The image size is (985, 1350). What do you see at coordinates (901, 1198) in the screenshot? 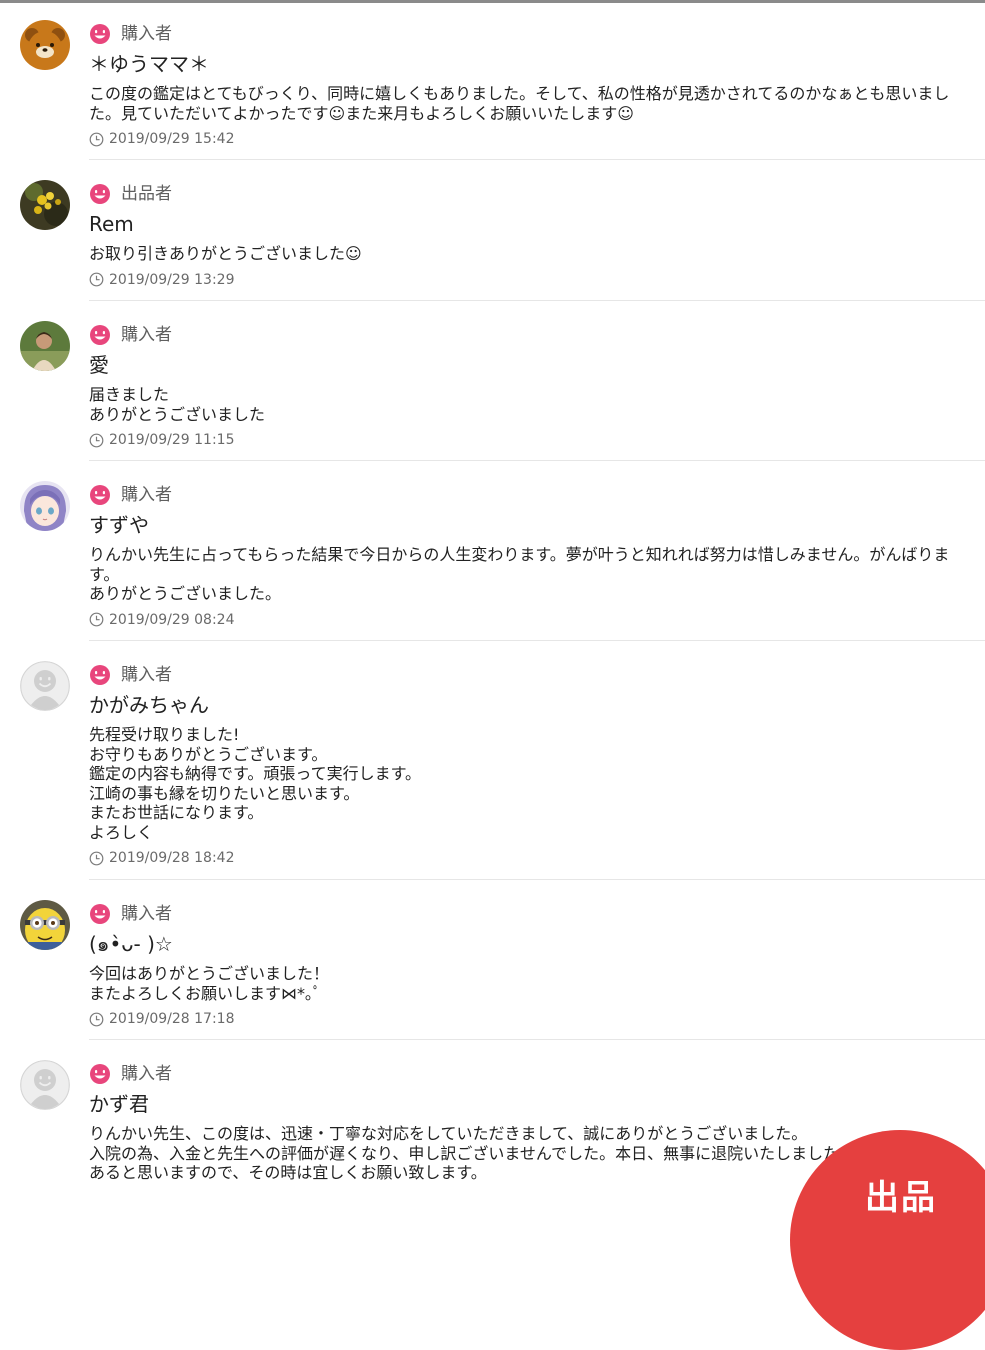
I see `sell-fab-label: 出品` at bounding box center [901, 1198].